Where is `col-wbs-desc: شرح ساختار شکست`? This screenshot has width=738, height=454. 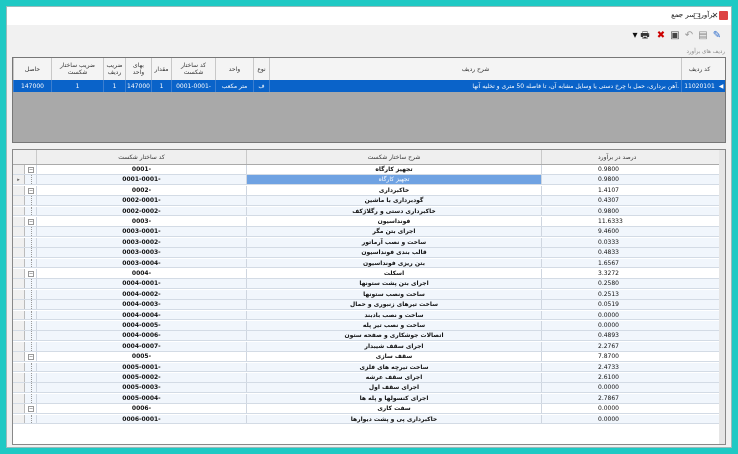
col-wbs-desc: شرح ساختار شکست is located at coordinates (394, 157).